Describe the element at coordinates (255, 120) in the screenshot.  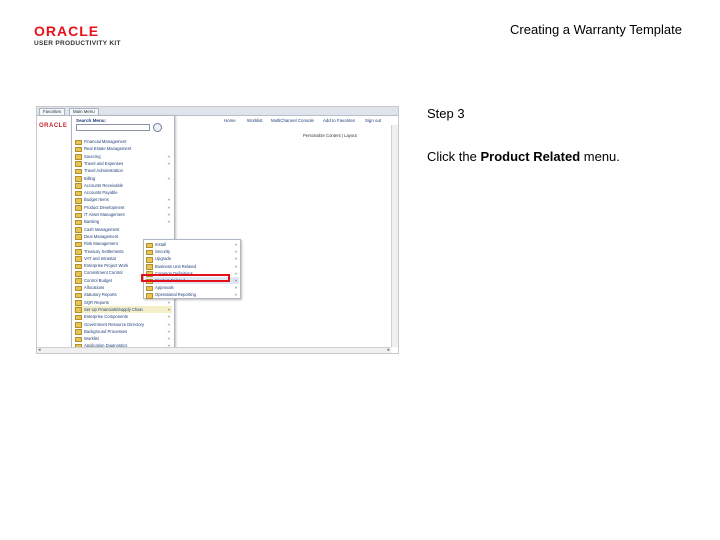
I see `worklist-link: Worklist` at that location.